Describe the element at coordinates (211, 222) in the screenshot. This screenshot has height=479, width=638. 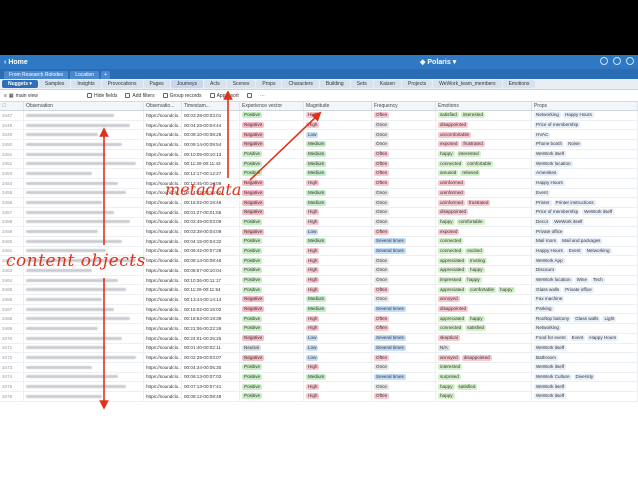
I see `timestamp-cell: 00:02:45-00:03:09` at that location.